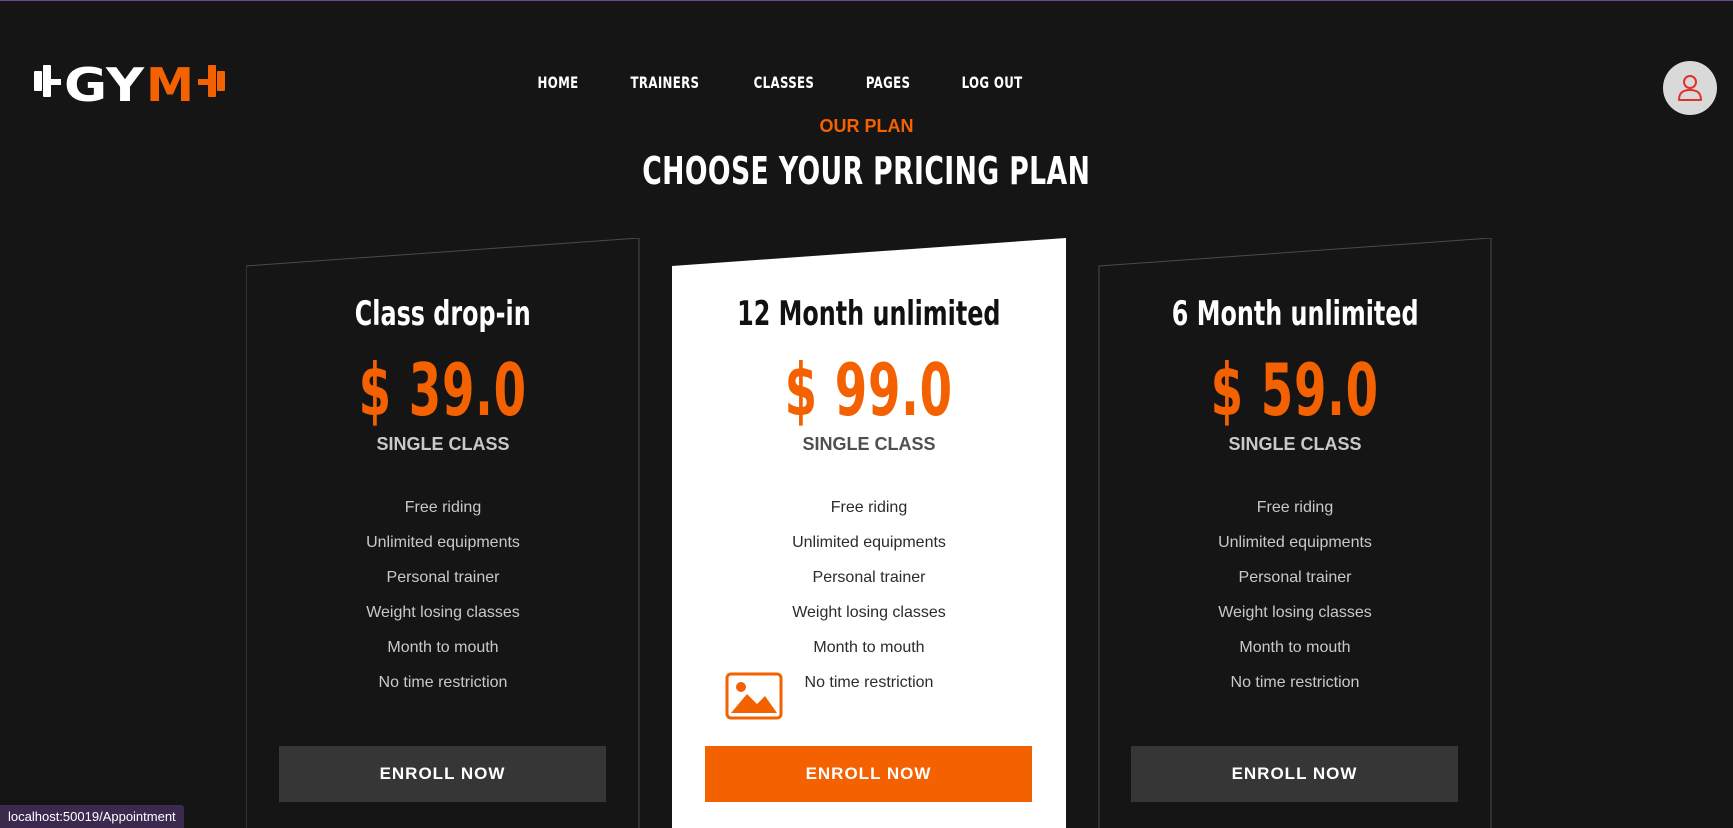 Image resolution: width=1733 pixels, height=828 pixels. I want to click on site-header: GY M HOME TRAINERS CLASSES PAGES LOG OUT, so click(866, 61).